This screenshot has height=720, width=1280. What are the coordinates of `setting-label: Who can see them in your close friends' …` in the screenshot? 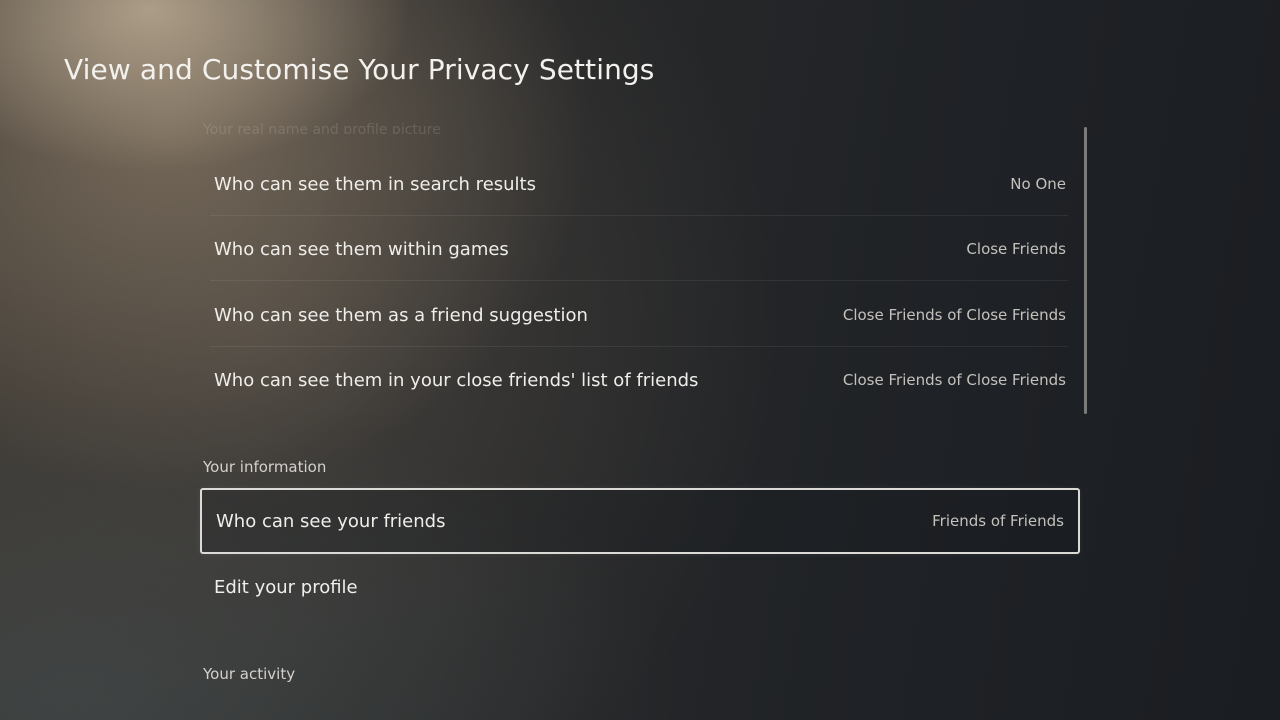 It's located at (456, 380).